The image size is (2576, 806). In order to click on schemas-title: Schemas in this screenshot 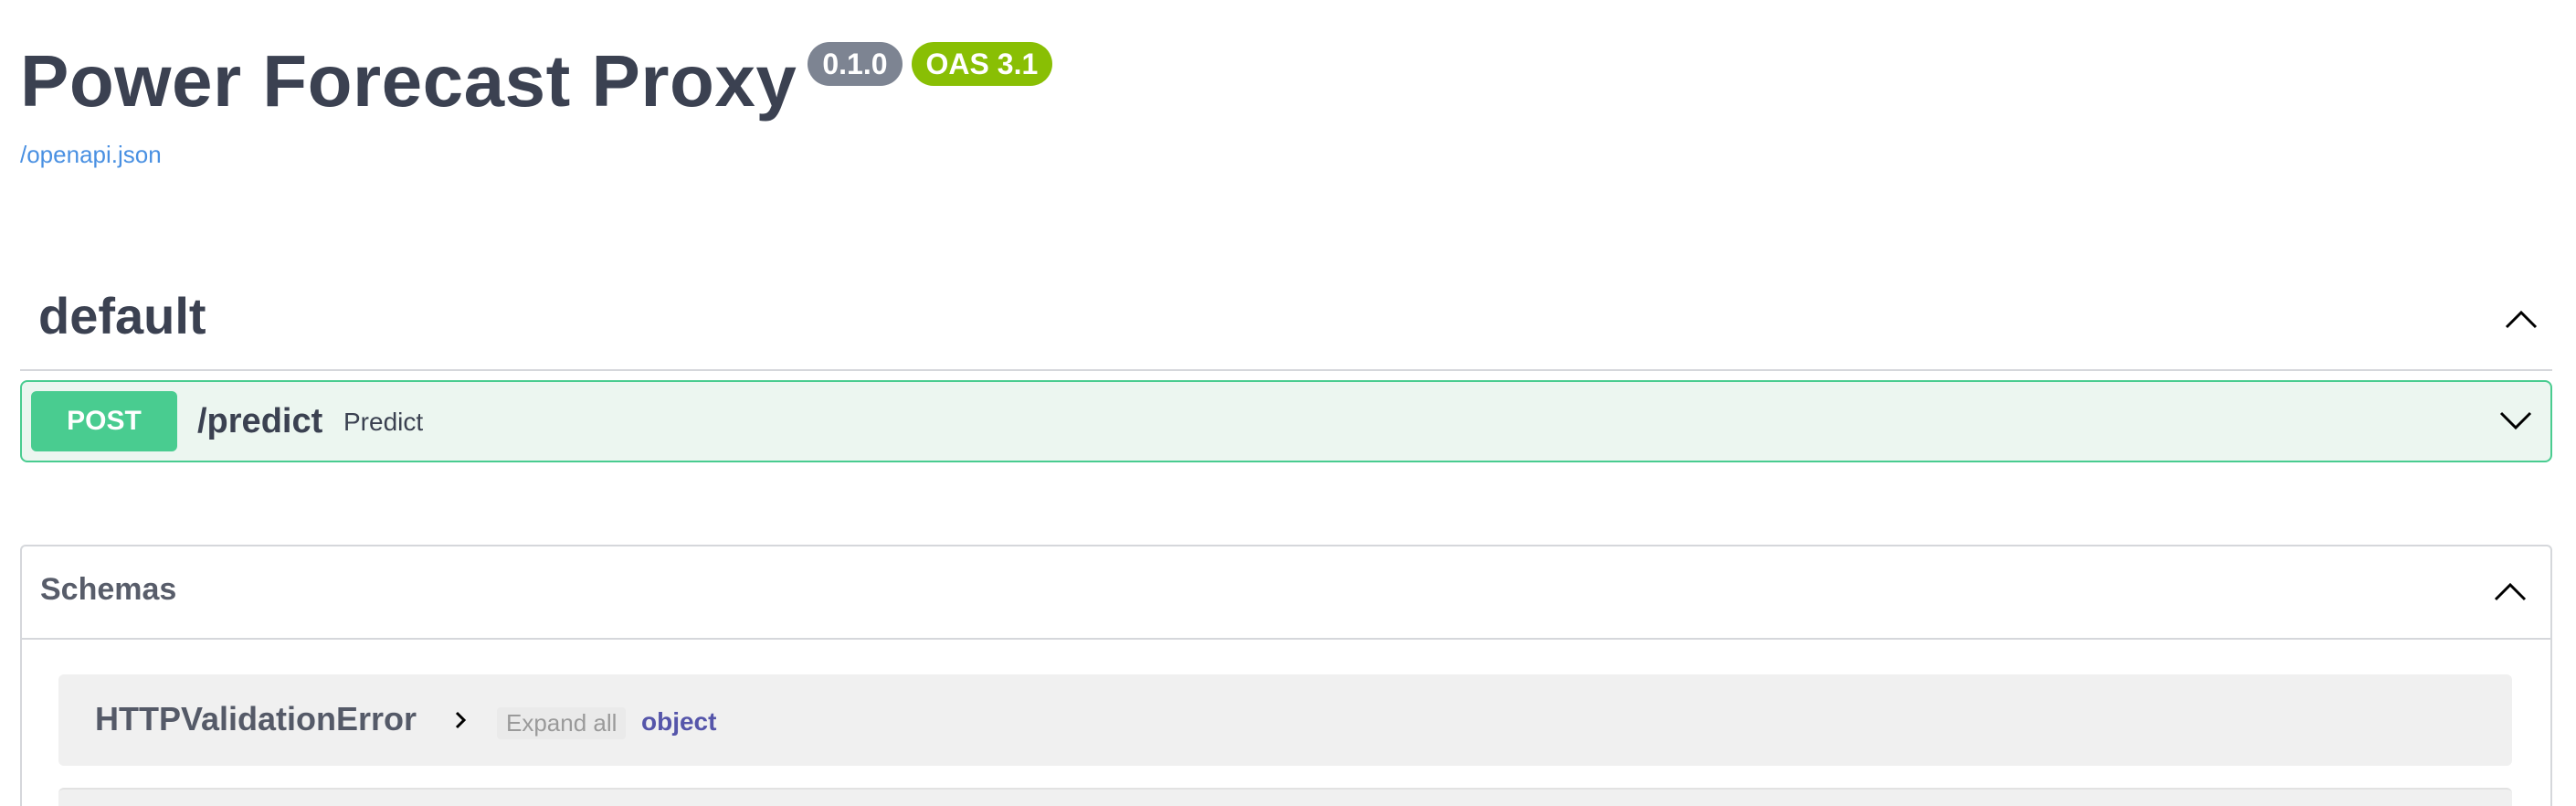, I will do `click(108, 589)`.